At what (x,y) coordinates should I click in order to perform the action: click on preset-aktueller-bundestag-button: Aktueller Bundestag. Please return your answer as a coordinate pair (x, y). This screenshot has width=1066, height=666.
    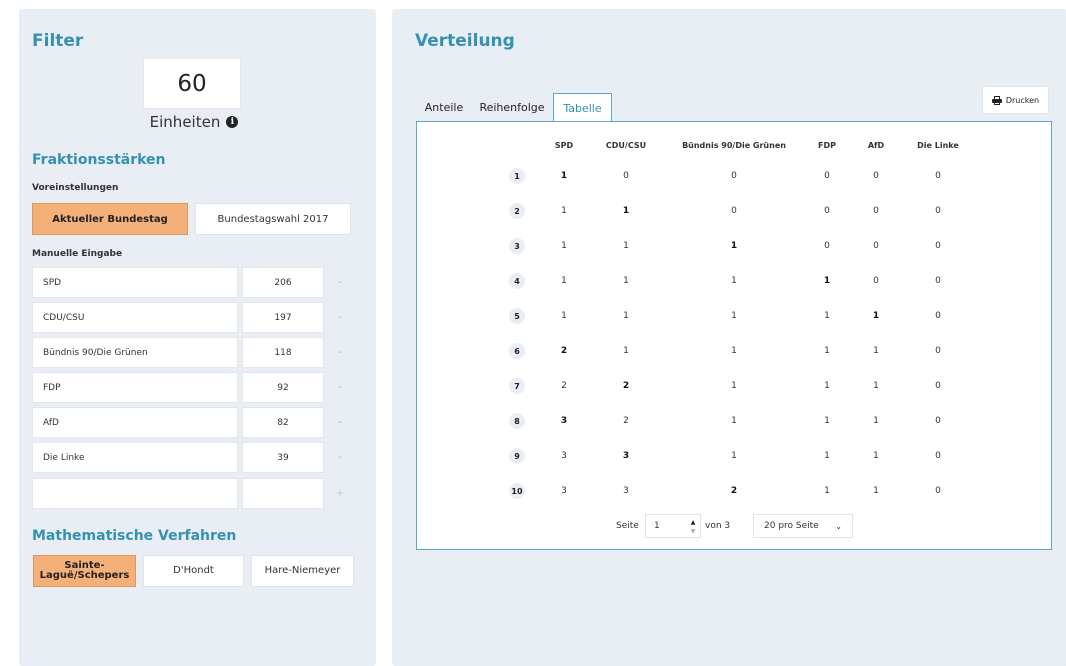
    Looking at the image, I should click on (110, 219).